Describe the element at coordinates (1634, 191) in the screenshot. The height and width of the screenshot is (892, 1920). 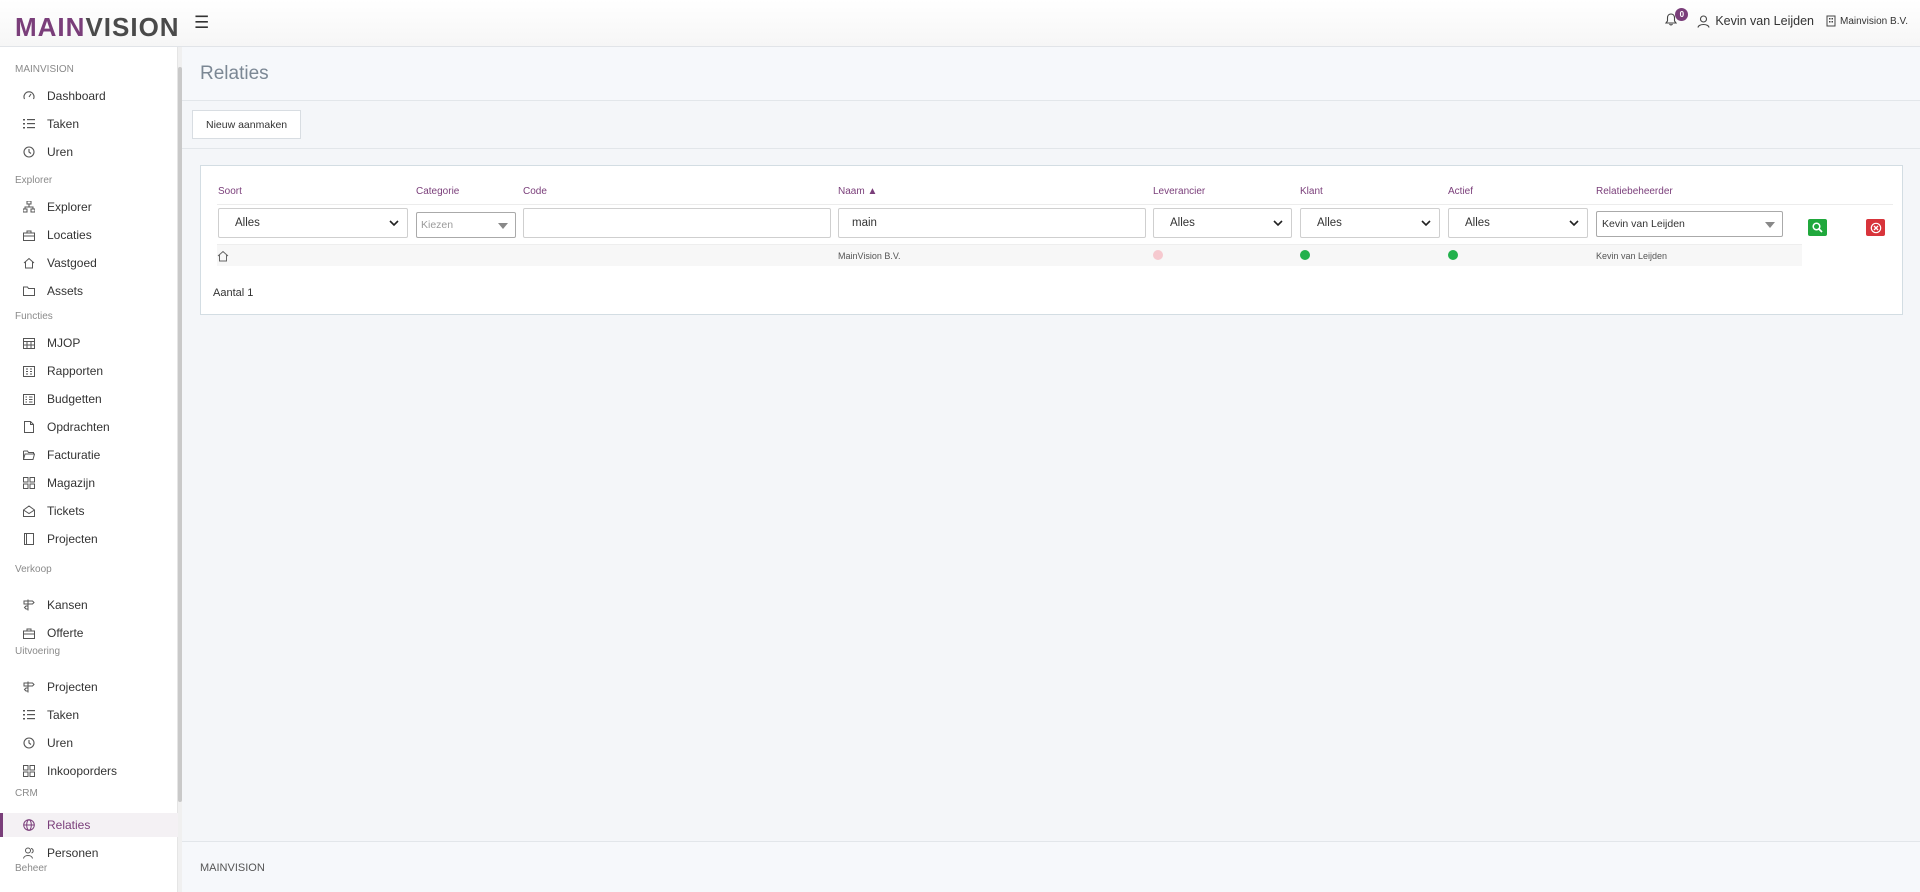
I see `relatiebeheerder-label: Relatiebeheerder` at that location.